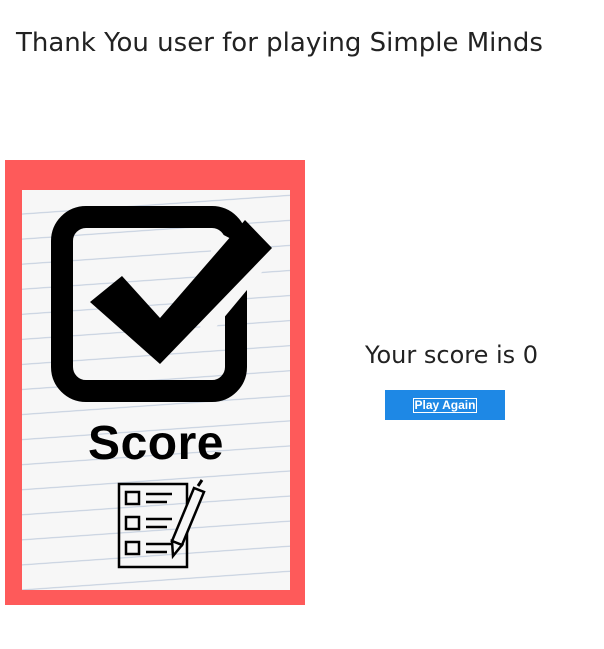 The height and width of the screenshot is (649, 604). I want to click on play-again-label: Play Again, so click(445, 405).